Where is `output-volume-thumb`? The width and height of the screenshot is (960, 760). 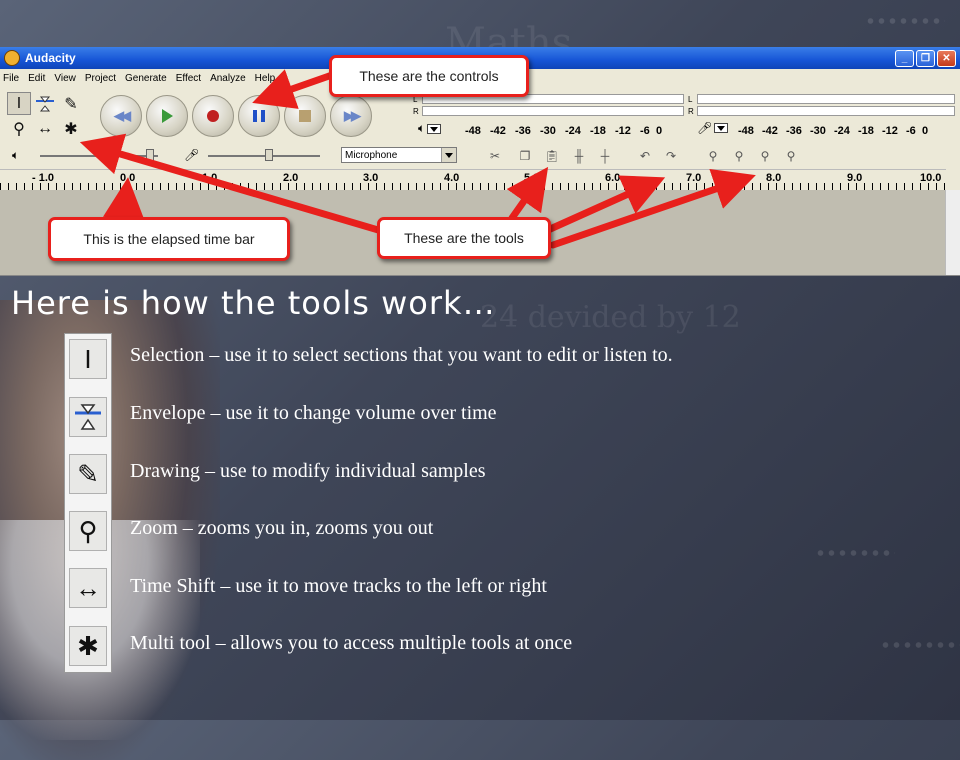
output-volume-thumb is located at coordinates (150, 155).